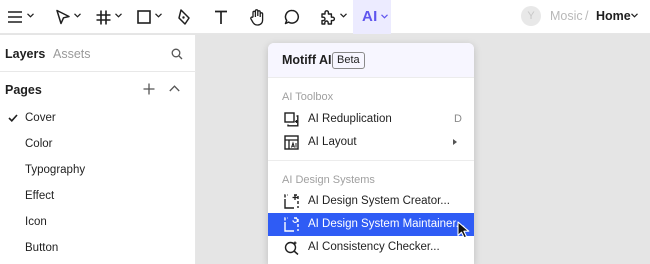 The width and height of the screenshot is (650, 264). What do you see at coordinates (463, 230) in the screenshot?
I see `mouse-cursor-icon` at bounding box center [463, 230].